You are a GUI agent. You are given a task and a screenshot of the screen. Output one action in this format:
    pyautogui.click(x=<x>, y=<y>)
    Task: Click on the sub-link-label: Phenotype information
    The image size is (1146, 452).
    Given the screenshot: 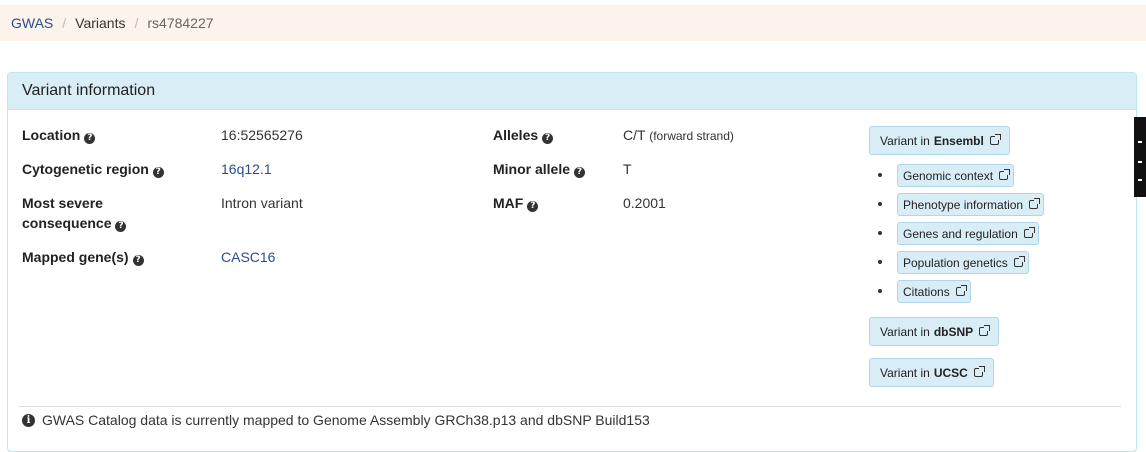 What is the action you would take?
    pyautogui.click(x=963, y=204)
    